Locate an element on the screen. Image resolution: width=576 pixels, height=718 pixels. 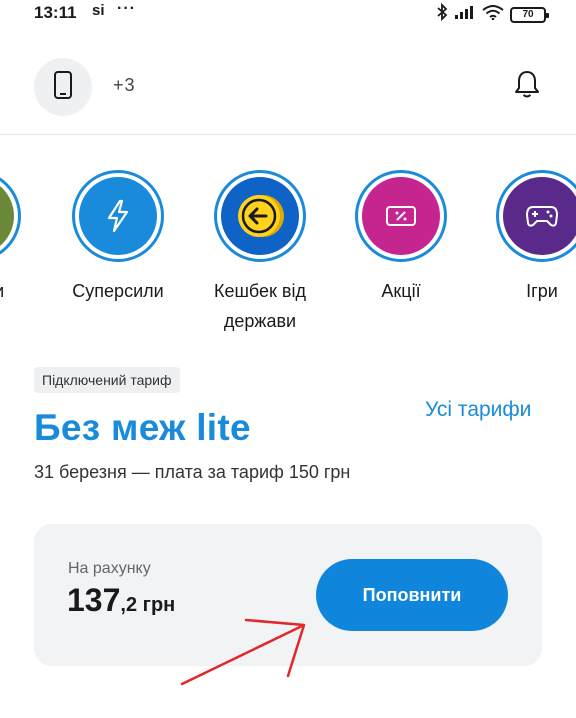
status-icons: 70 is located at coordinates (492, 14).